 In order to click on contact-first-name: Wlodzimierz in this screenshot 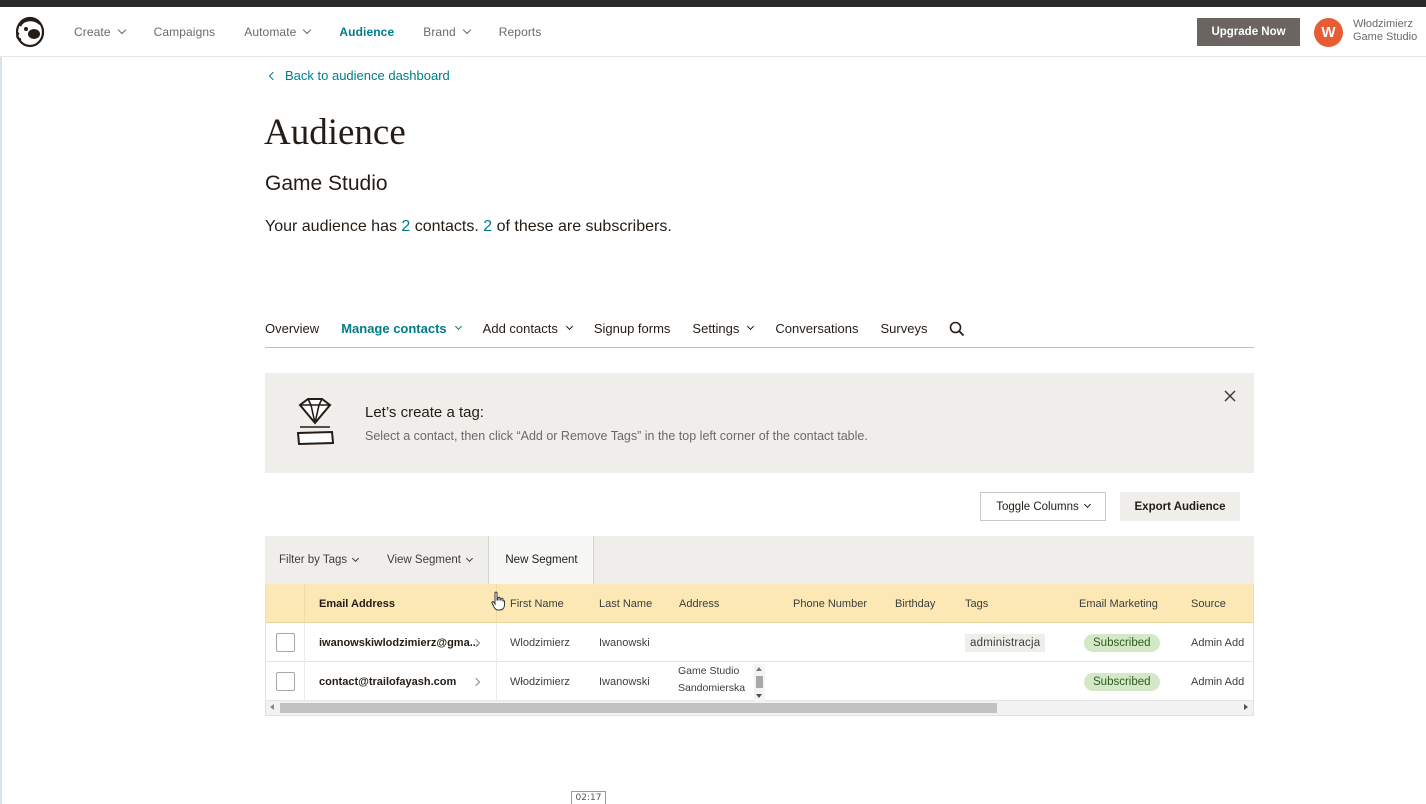, I will do `click(540, 642)`.